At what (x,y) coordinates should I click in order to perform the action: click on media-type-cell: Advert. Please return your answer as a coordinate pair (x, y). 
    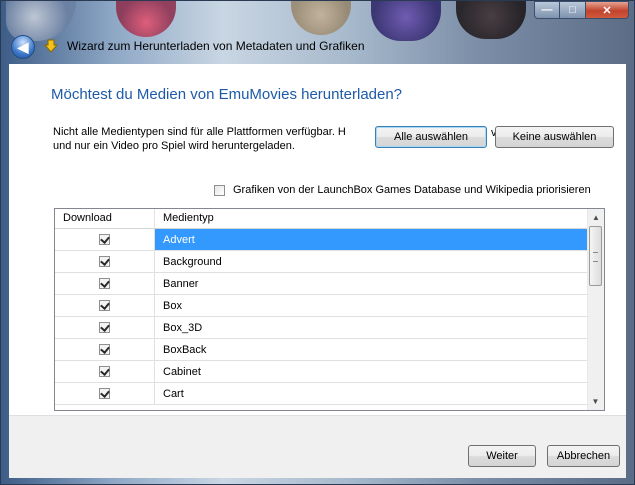
    Looking at the image, I should click on (371, 239).